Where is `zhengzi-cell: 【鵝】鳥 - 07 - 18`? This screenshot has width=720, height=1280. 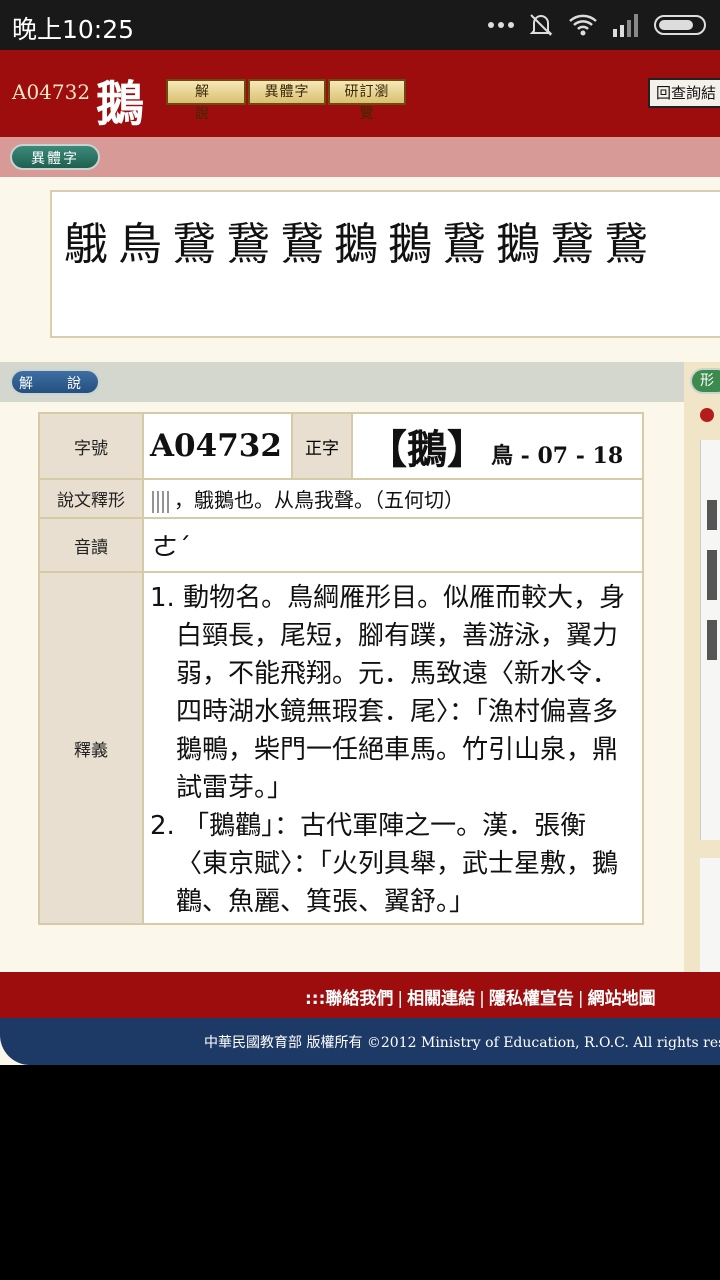
zhengzi-cell: 【鵝】鳥 - 07 - 18 is located at coordinates (497, 446).